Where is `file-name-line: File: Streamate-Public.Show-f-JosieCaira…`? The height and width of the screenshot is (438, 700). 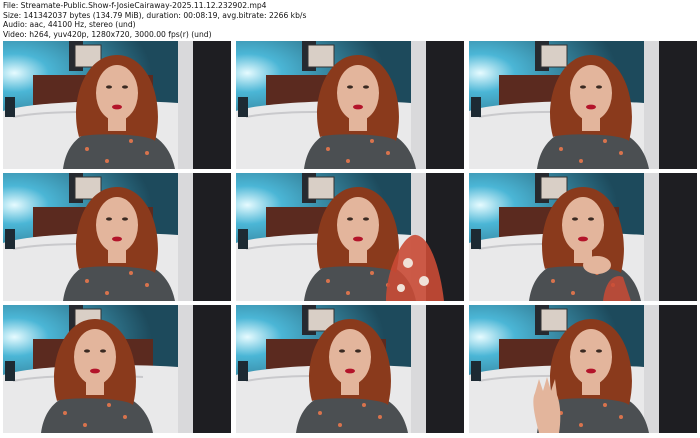 file-name-line: File: Streamate-Public.Show-f-JosieCaira… is located at coordinates (135, 5).